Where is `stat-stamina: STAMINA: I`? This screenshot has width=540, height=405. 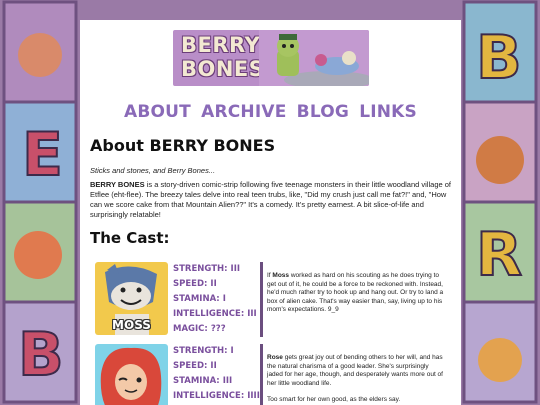
stat-stamina: STAMINA: I is located at coordinates (217, 299).